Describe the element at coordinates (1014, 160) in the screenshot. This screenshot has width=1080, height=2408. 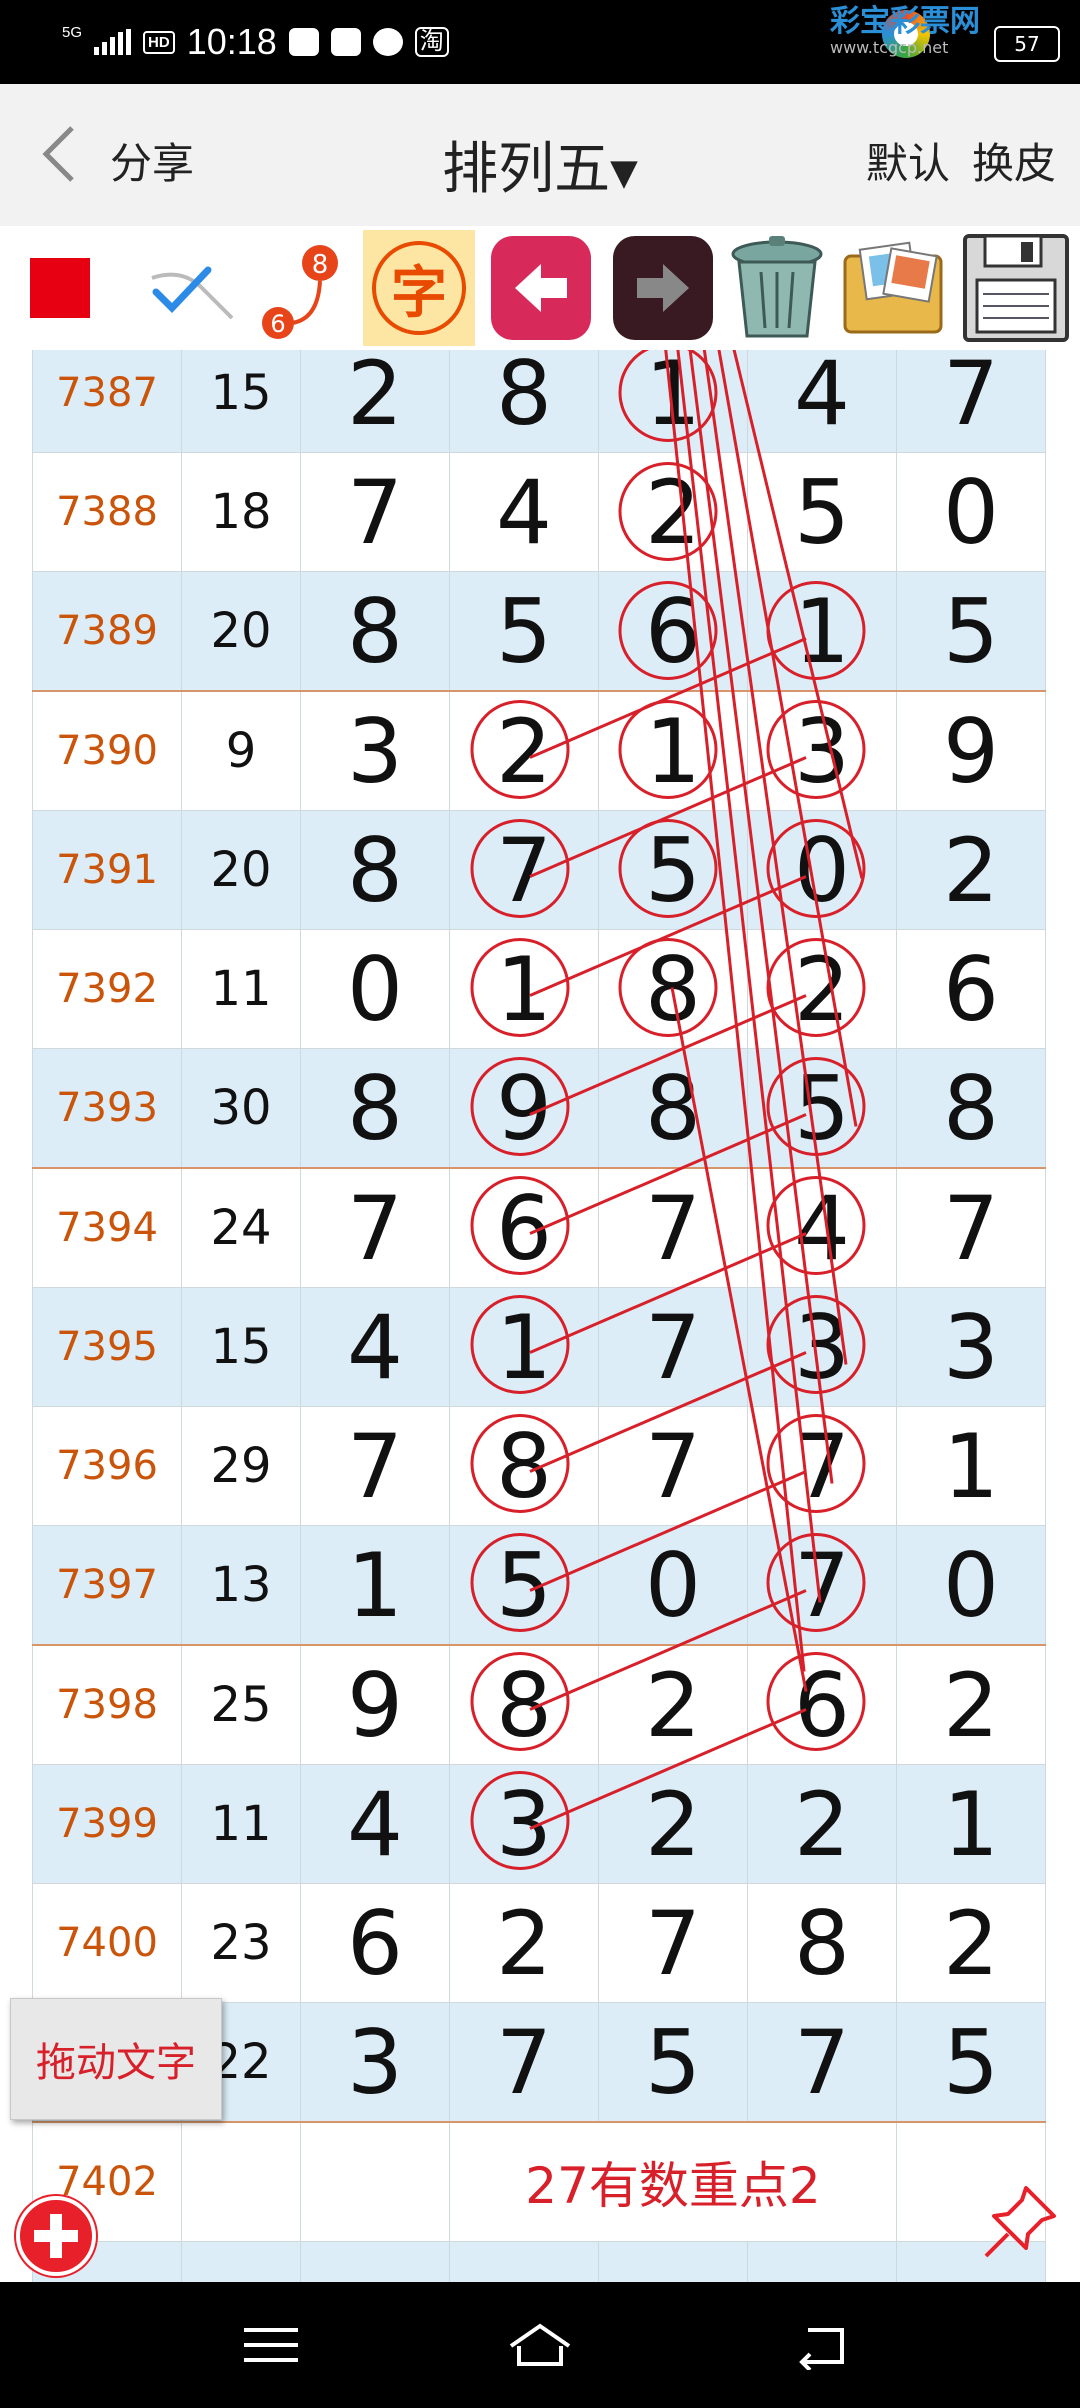
I see `change-skin-button: 换皮` at that location.